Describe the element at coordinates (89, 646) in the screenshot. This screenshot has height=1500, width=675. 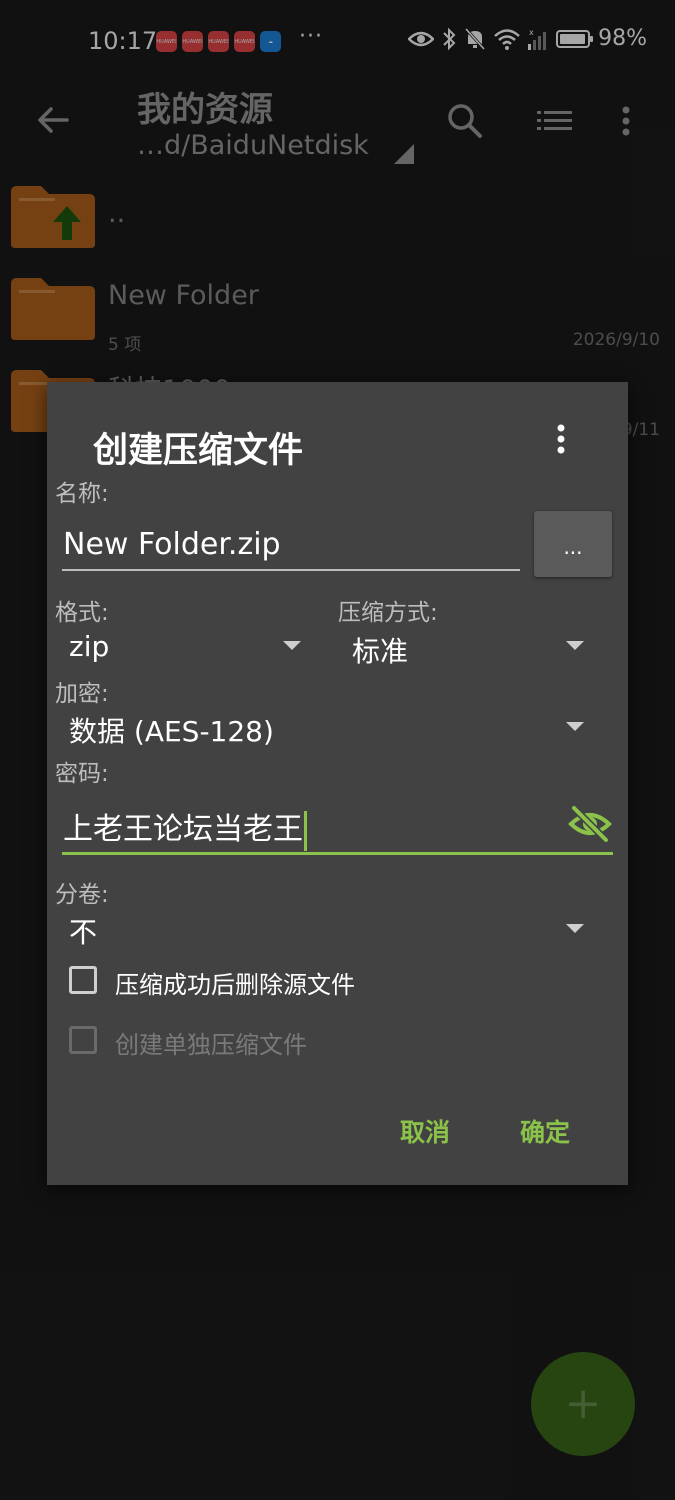
I see `format-select: zip` at that location.